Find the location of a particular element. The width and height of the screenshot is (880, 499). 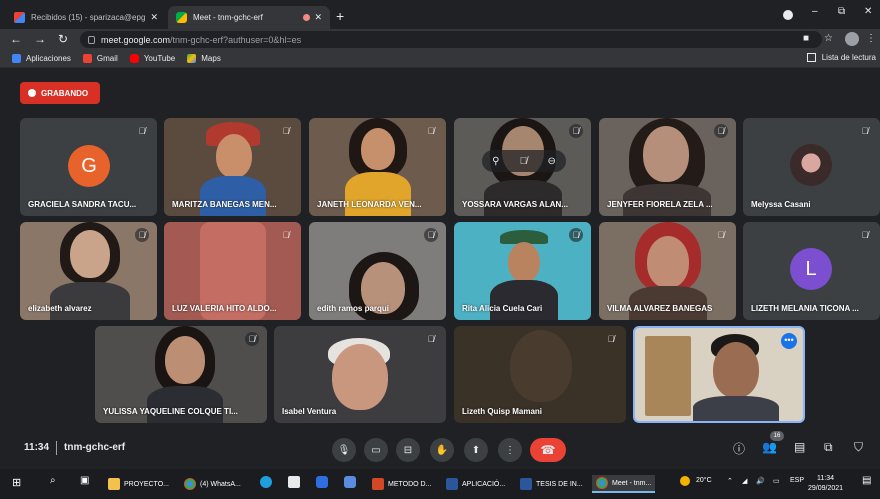

bookmark-gmail: Gmail is located at coordinates (100, 58).